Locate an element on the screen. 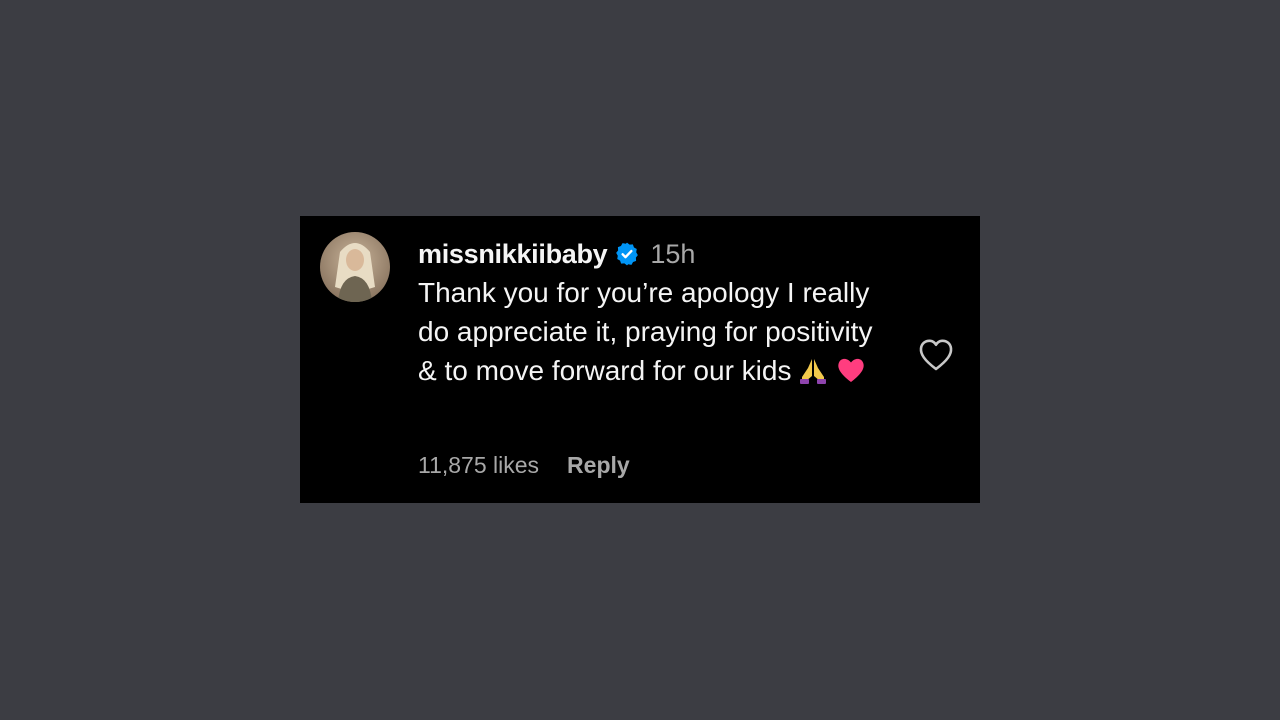 The height and width of the screenshot is (720, 1280). heart-outline-icon is located at coordinates (936, 355).